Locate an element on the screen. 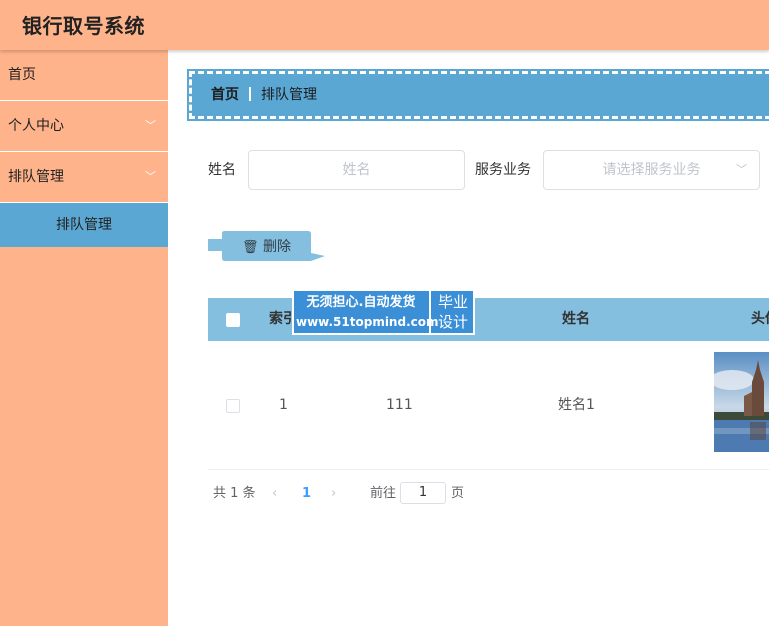  column-header-avatar: 头像 is located at coordinates (760, 319).